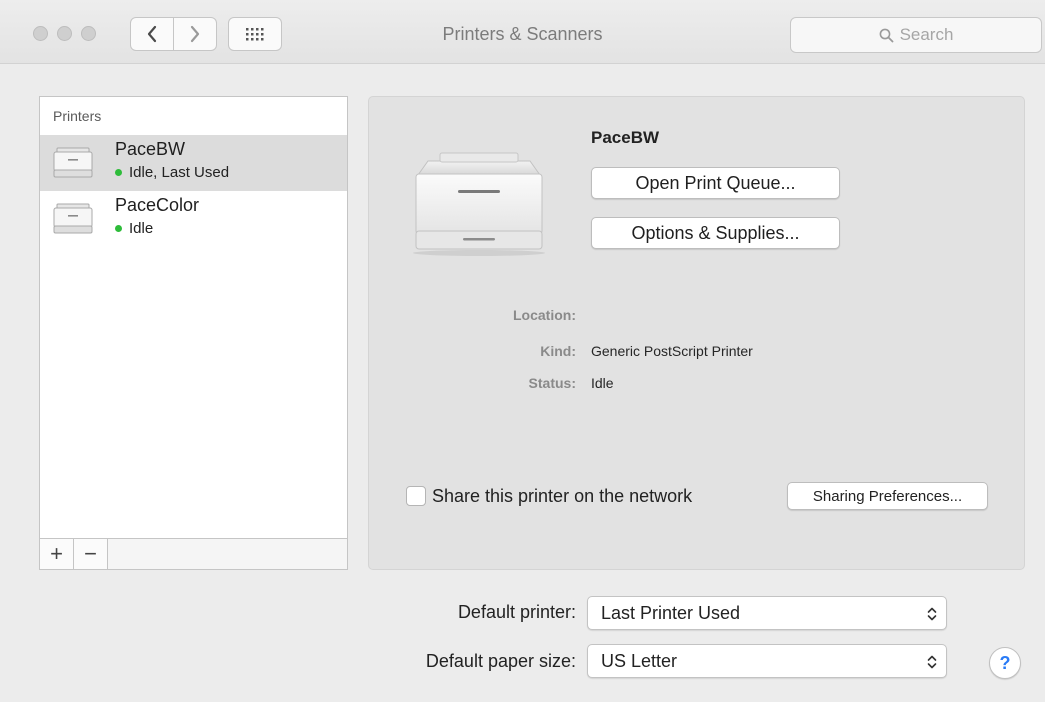 This screenshot has height=702, width=1045. I want to click on search-placeholder: Search, so click(926, 34).